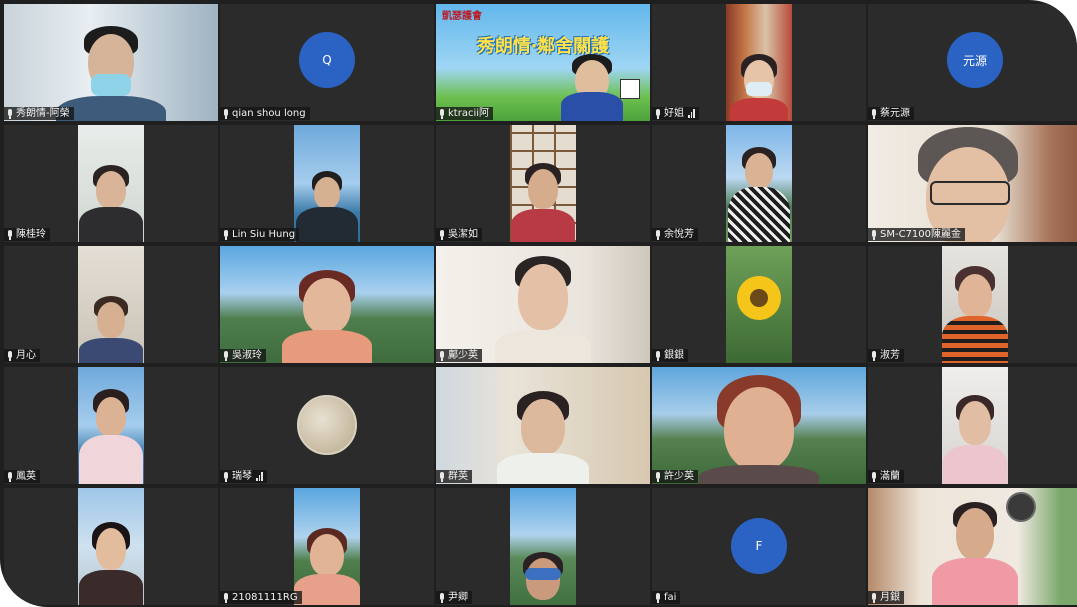  I want to click on participant-name-label: 陳桂玲, so click(27, 234).